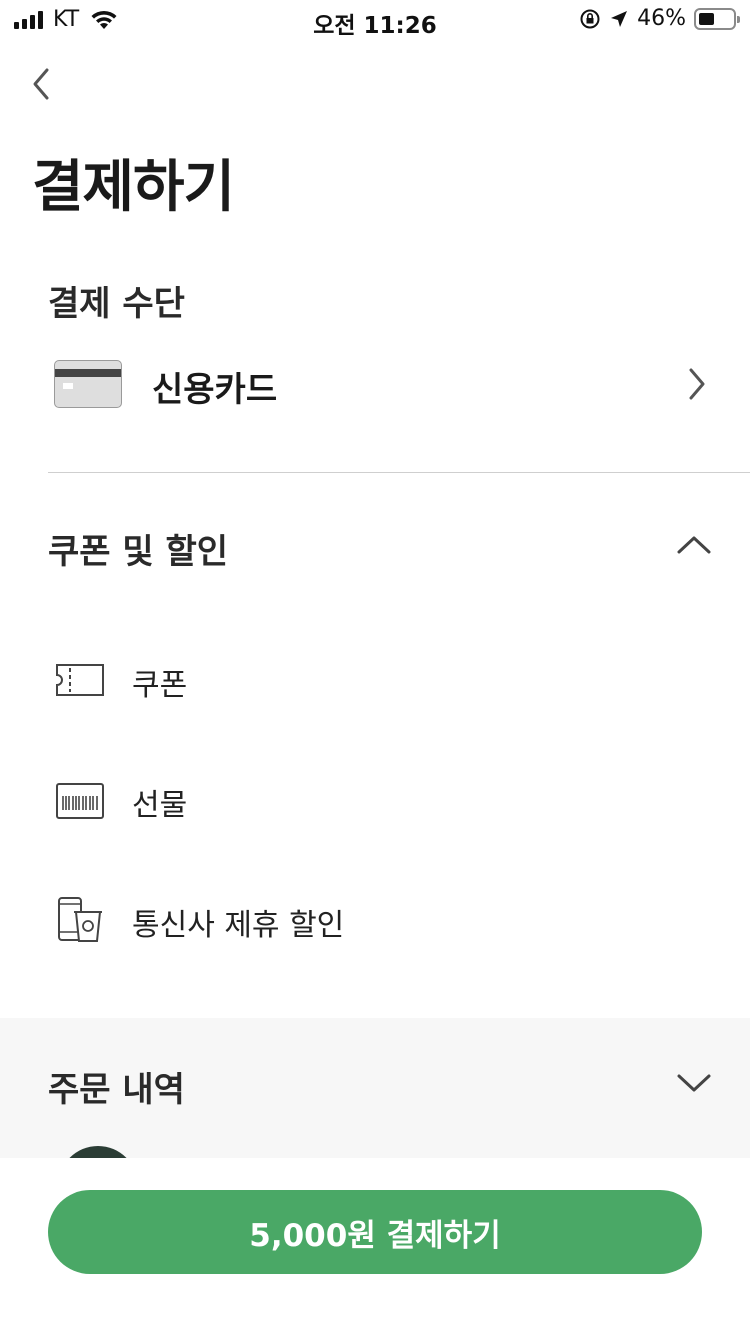 The width and height of the screenshot is (750, 1334). I want to click on discount-option-carrier: 통신사 제휴 할인, so click(378, 916).